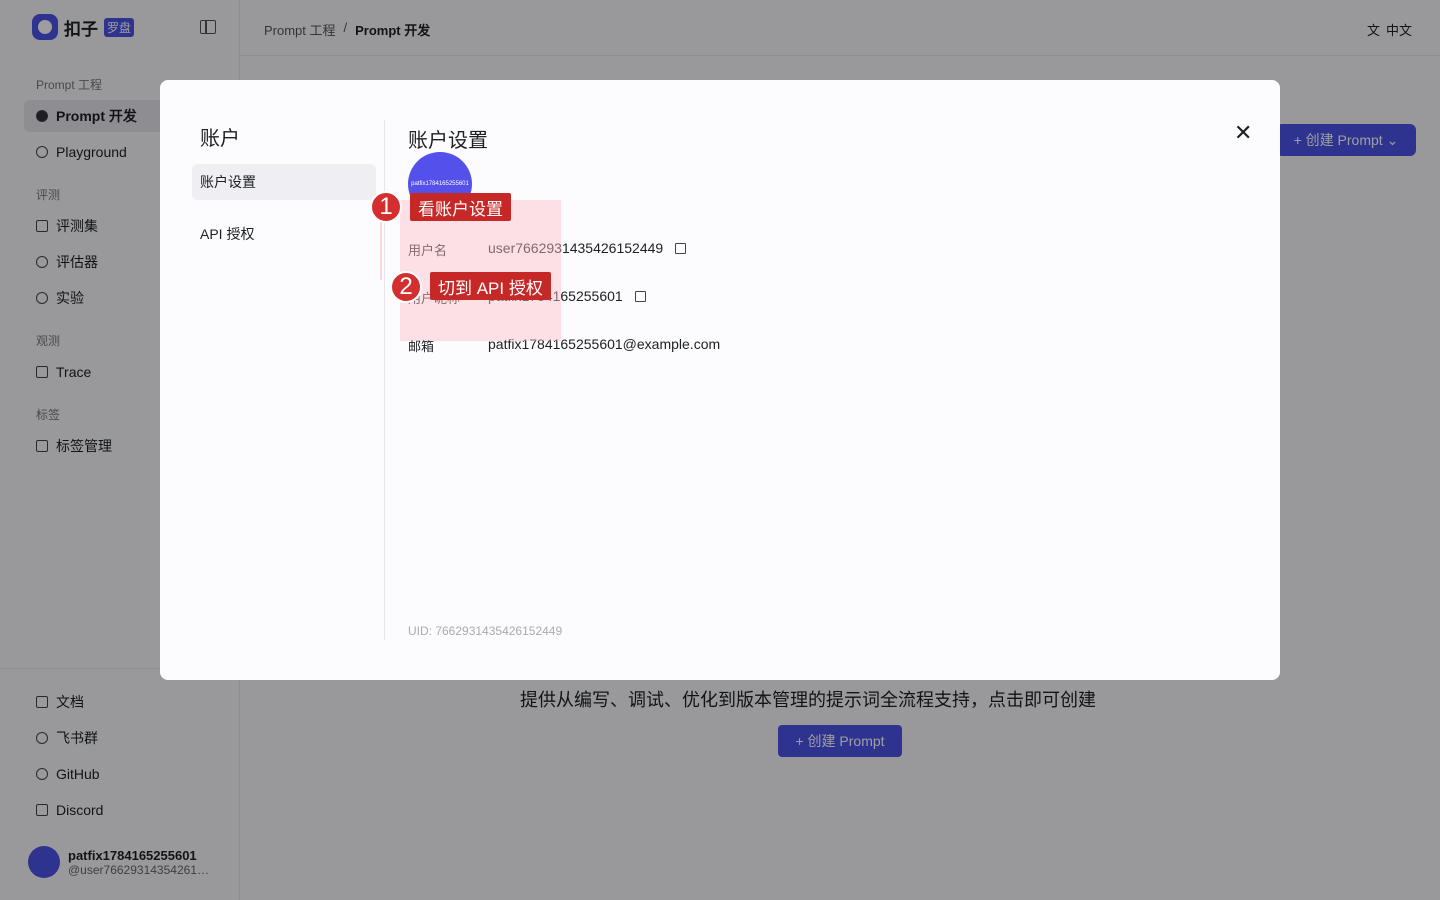  I want to click on avatar-text: patfix1784165255601, so click(440, 184).